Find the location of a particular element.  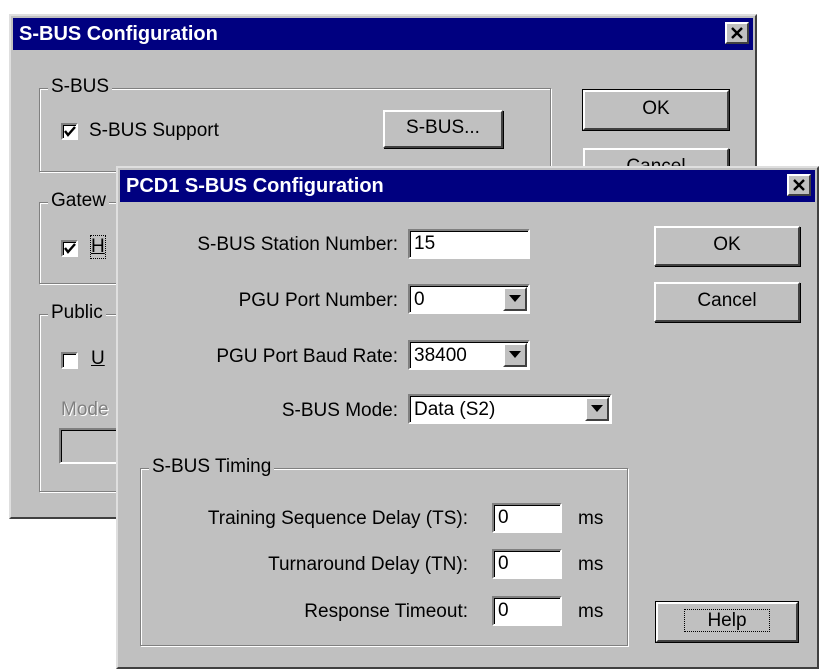

back-sbus-group-label: S-BUS is located at coordinates (80, 87).